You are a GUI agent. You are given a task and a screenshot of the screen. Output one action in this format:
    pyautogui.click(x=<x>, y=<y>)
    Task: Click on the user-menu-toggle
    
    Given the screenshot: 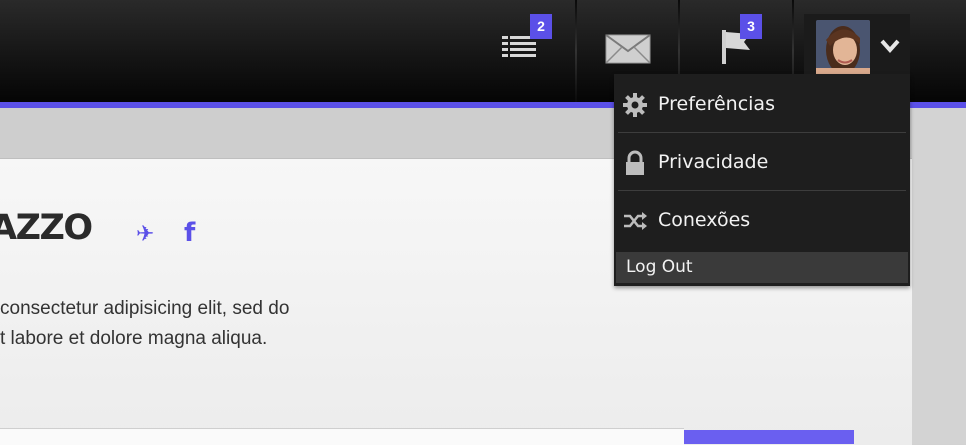 What is the action you would take?
    pyautogui.click(x=857, y=48)
    